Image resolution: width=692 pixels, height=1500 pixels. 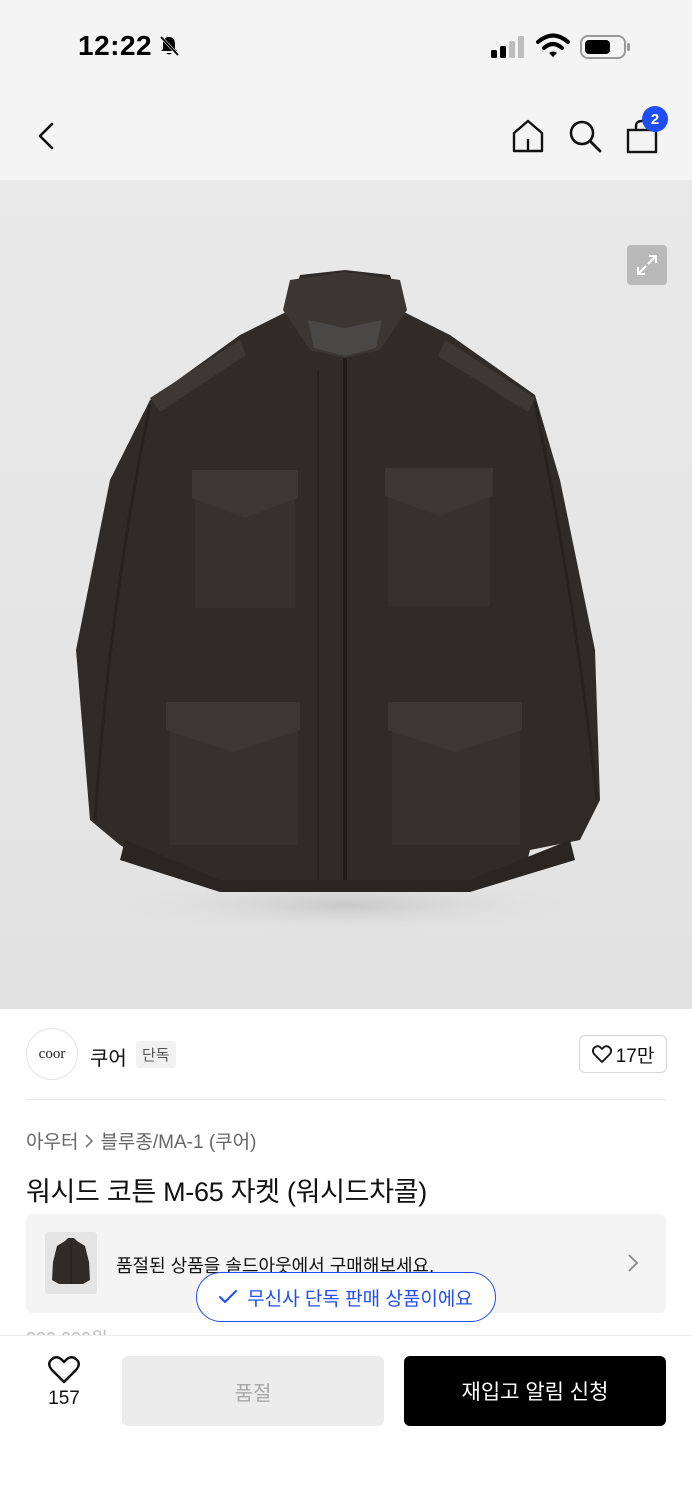 What do you see at coordinates (553, 45) in the screenshot?
I see `wifi-icon` at bounding box center [553, 45].